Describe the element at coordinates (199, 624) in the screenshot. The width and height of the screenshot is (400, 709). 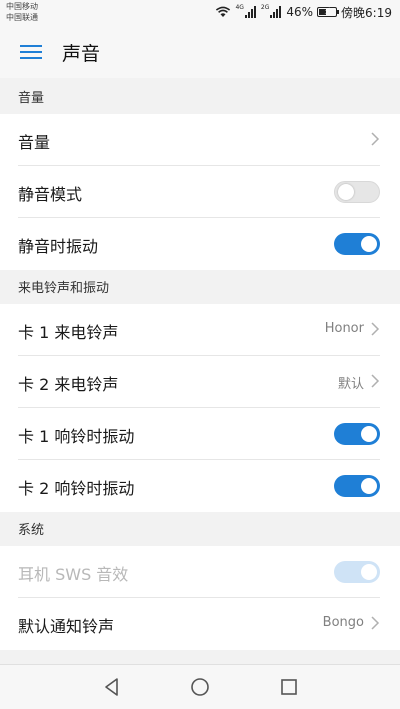
I see `setting-default-notification-sound: 默认通知铃声 Bongo` at that location.